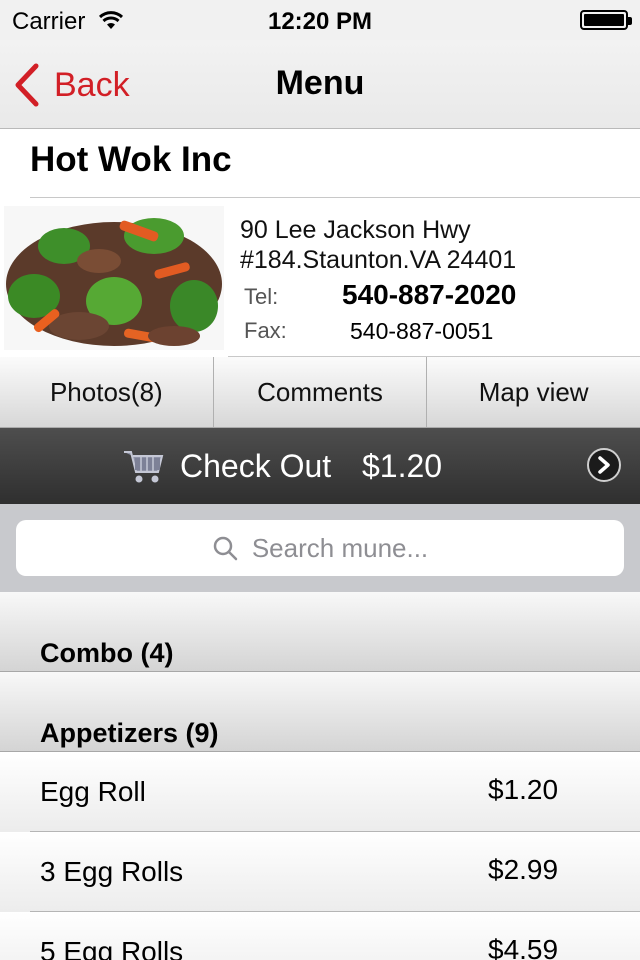 This screenshot has height=960, width=640. Describe the element at coordinates (523, 789) in the screenshot. I see `menu-item-price: $1.20` at that location.